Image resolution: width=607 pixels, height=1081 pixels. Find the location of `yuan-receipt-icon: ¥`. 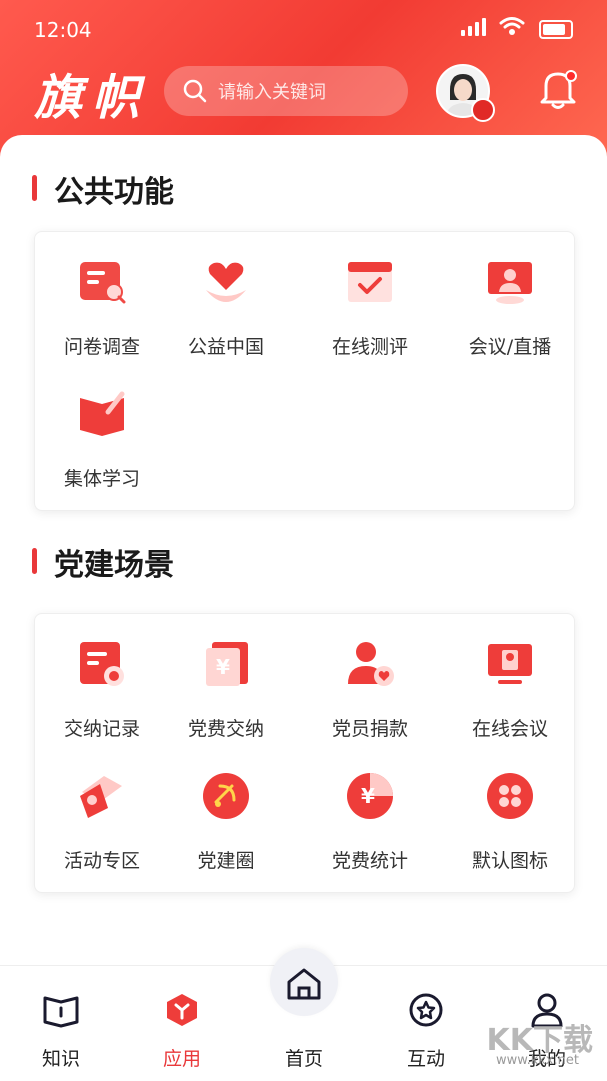

yuan-receipt-icon: ¥ is located at coordinates (227, 664).